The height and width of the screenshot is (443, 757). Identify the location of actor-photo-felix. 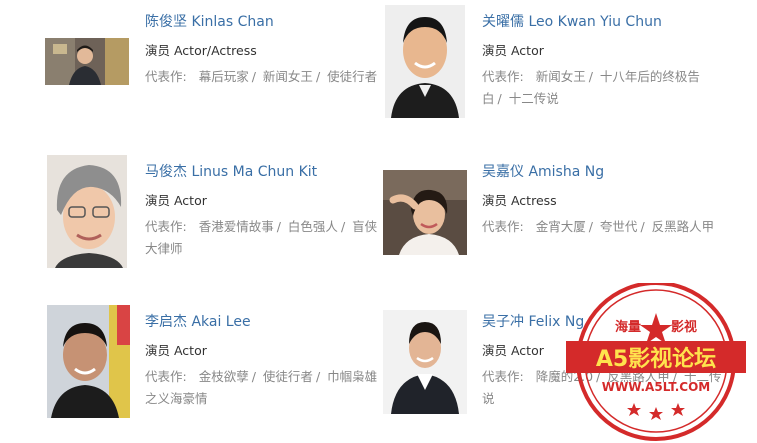
(425, 362).